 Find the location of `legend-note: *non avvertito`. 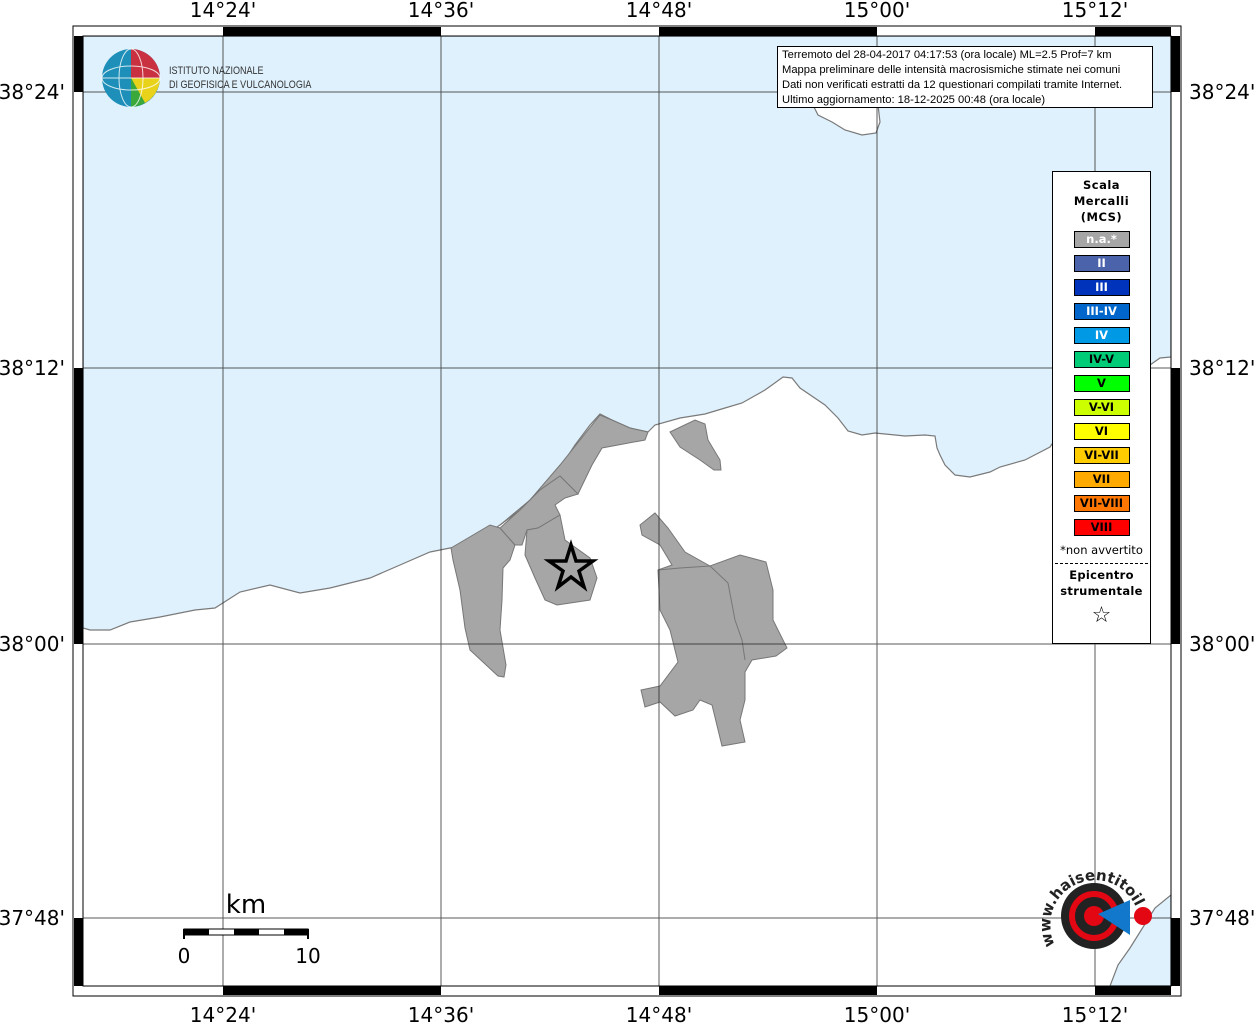

legend-note: *non avvertito is located at coordinates (1101, 550).